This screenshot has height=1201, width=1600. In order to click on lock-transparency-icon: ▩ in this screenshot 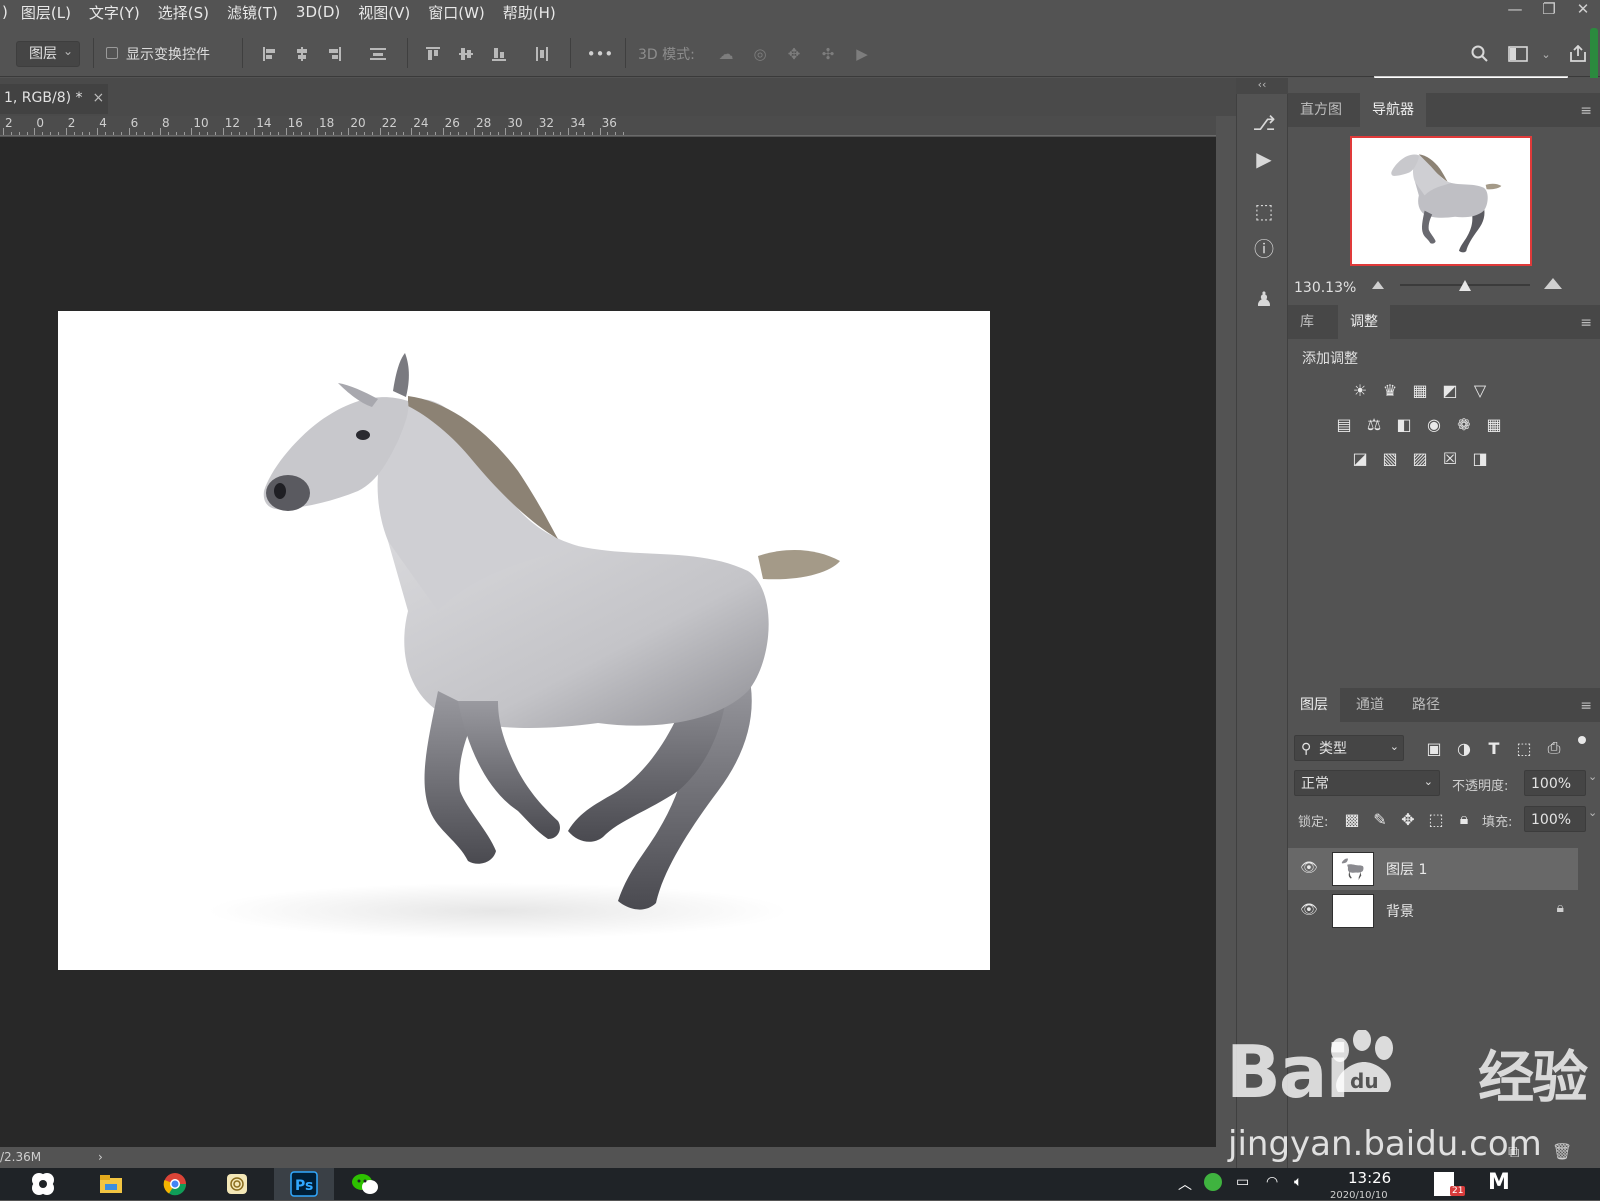, I will do `click(1352, 819)`.